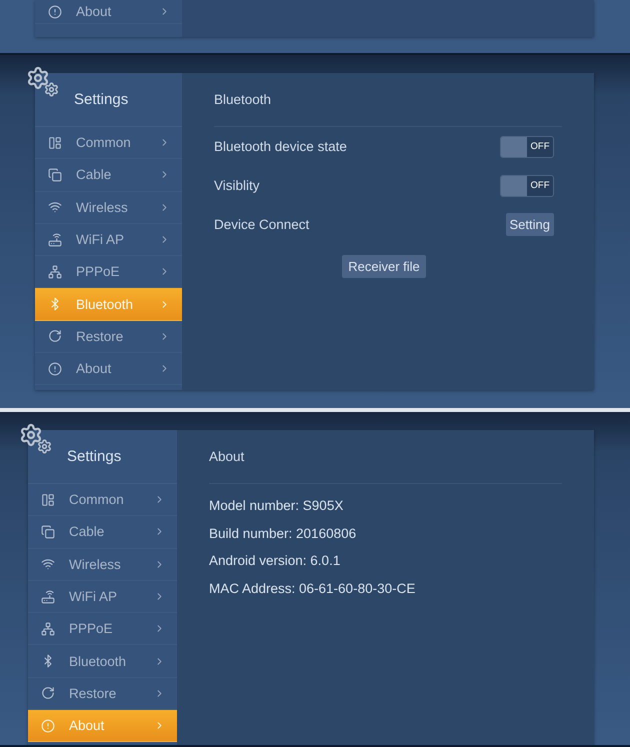 The width and height of the screenshot is (630, 747). What do you see at coordinates (262, 224) in the screenshot?
I see `setting-label: Device Connect` at bounding box center [262, 224].